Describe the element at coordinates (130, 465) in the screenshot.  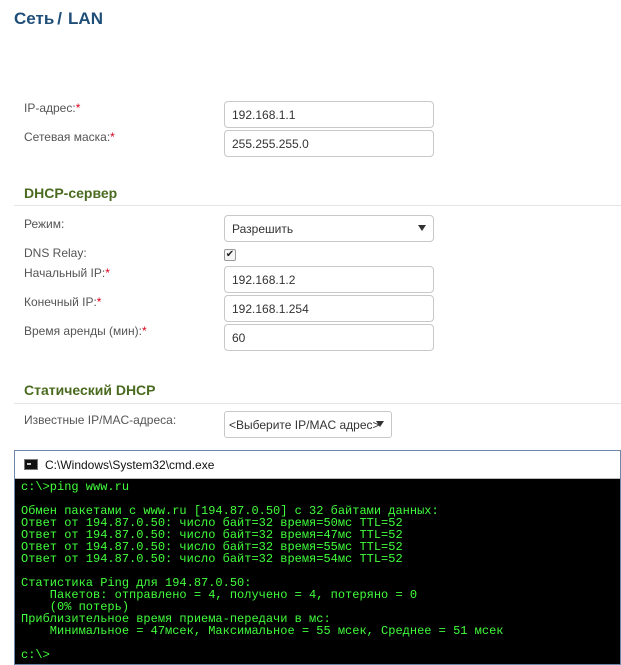
I see `cmd-window-title: C:\Windows\System32\cmd.exe` at that location.